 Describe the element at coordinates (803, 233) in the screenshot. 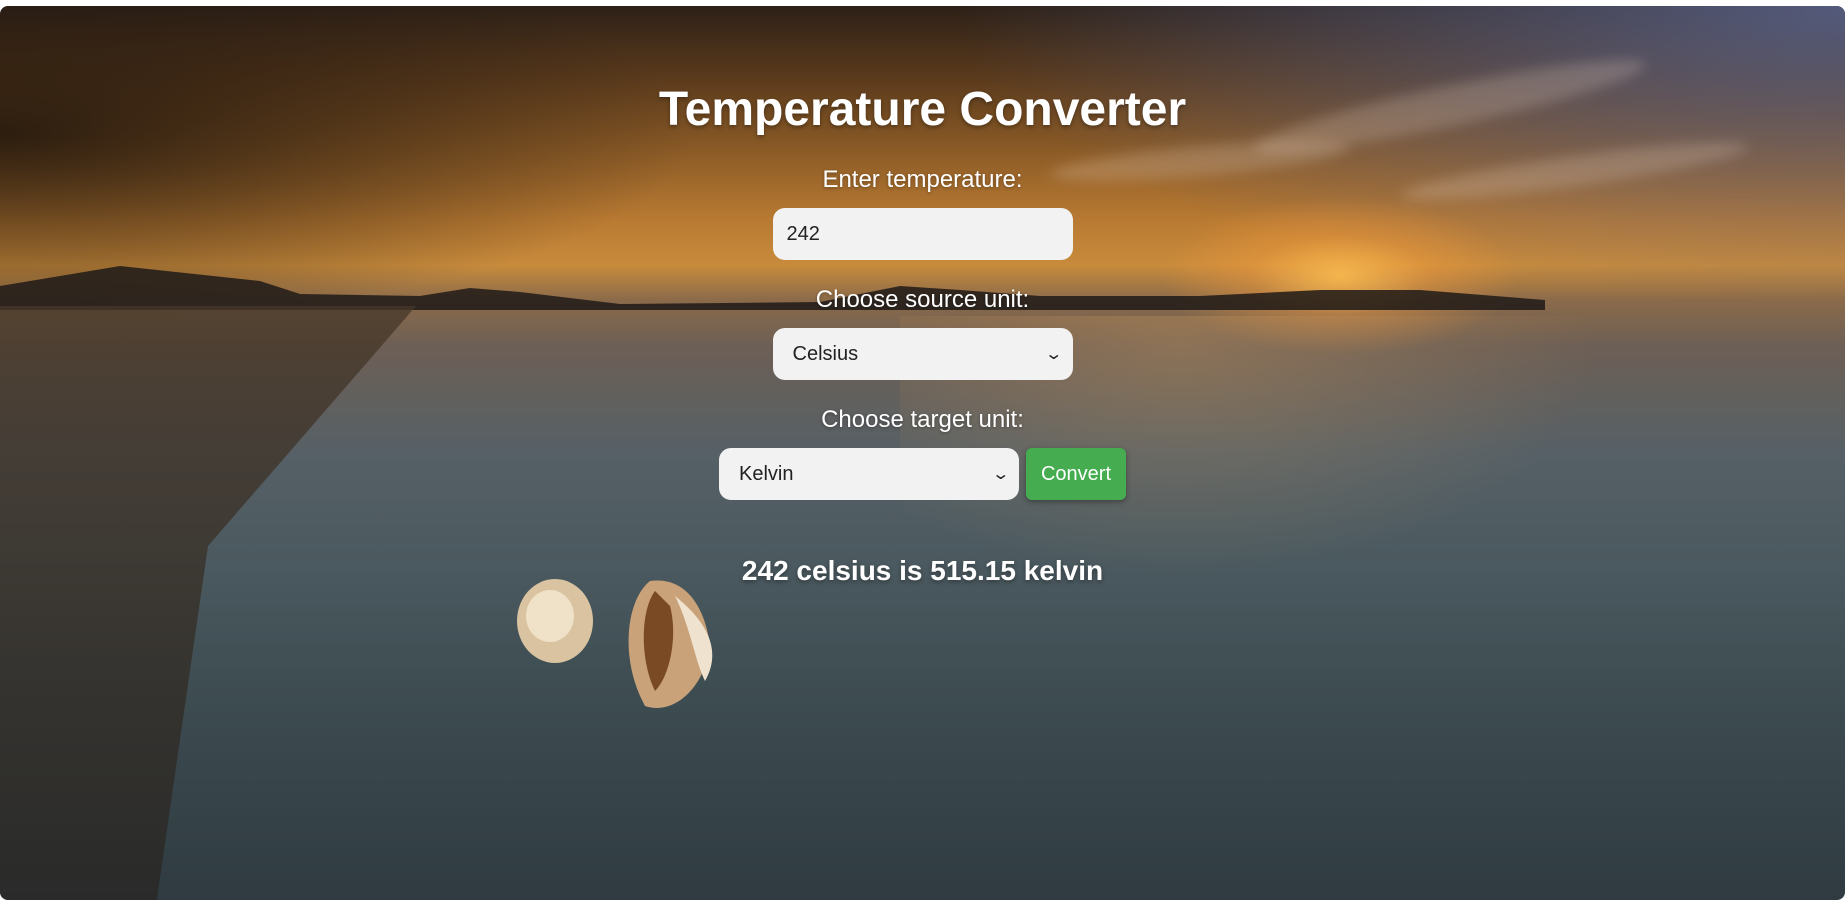

I see `temperature-input-value: 242` at that location.